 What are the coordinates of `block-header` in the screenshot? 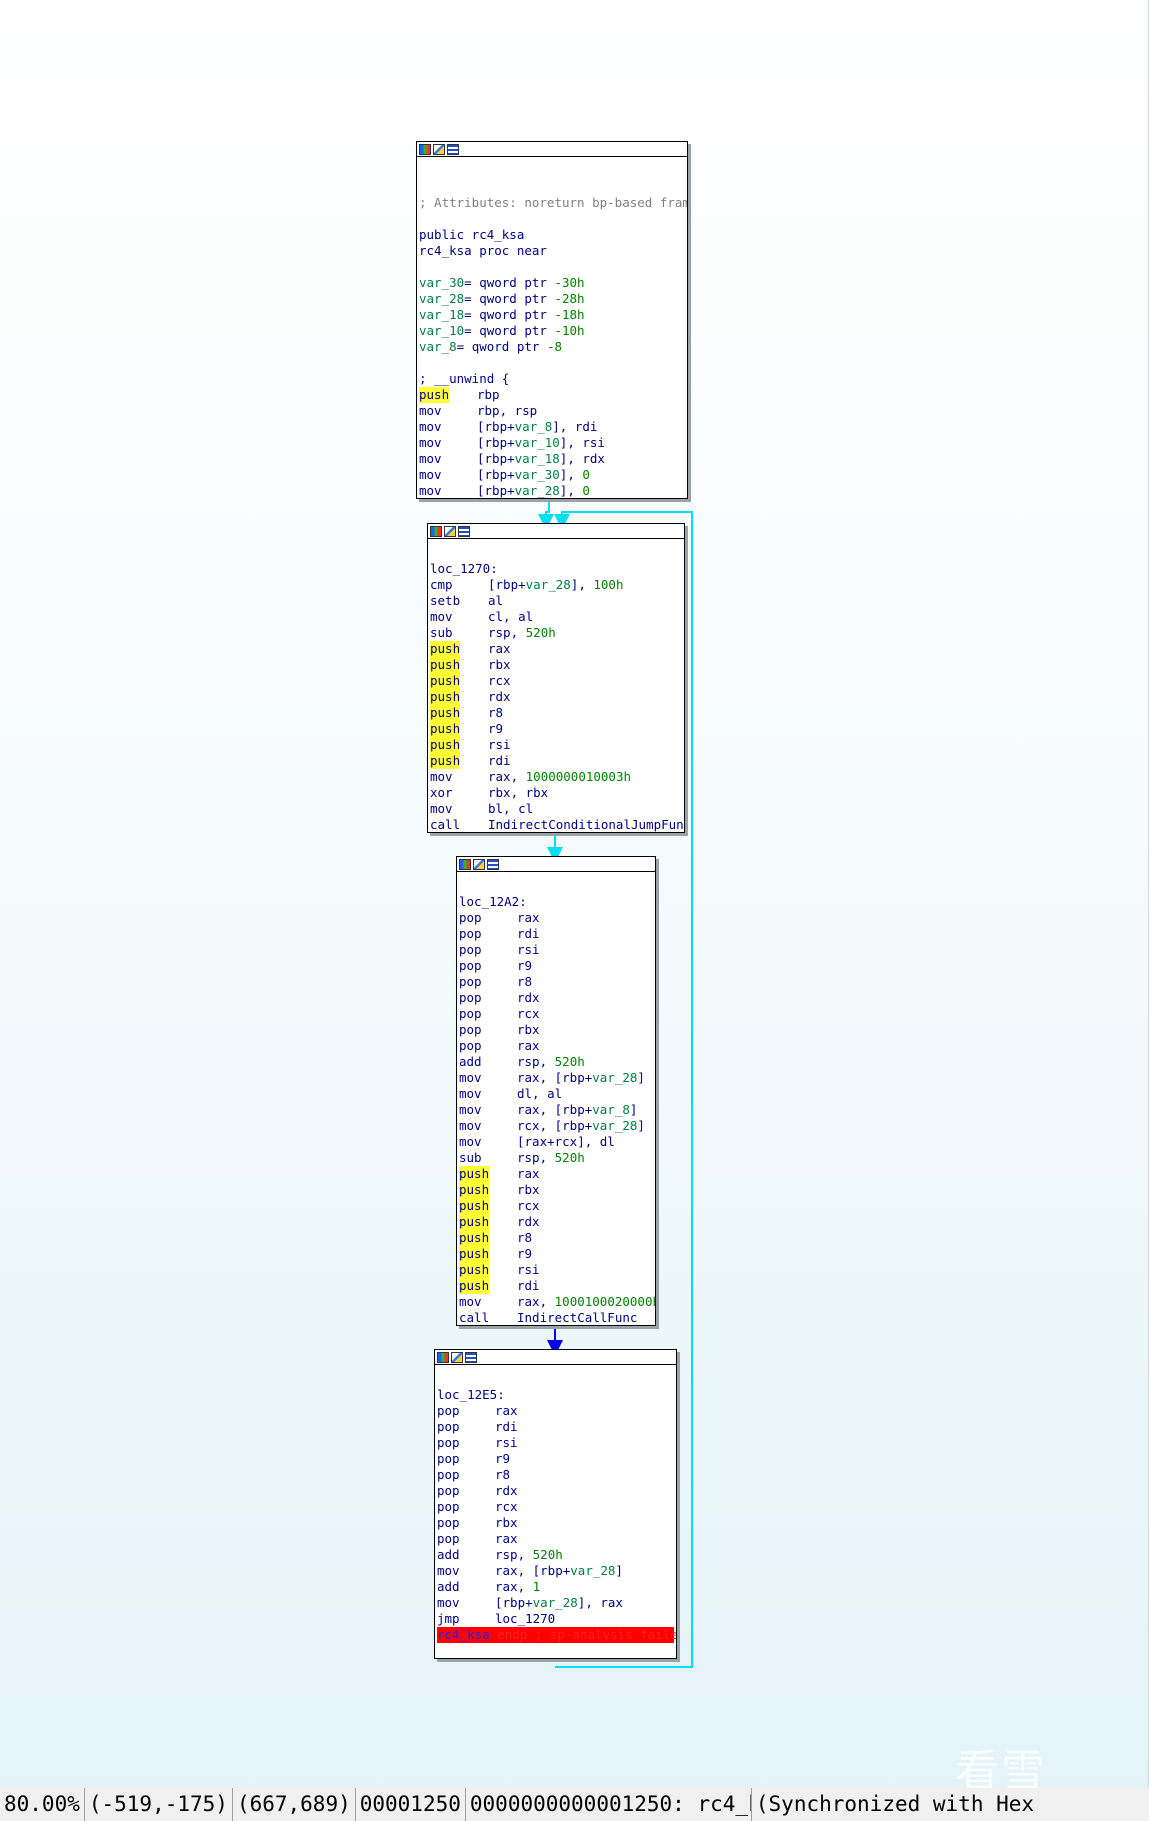 It's located at (556, 531).